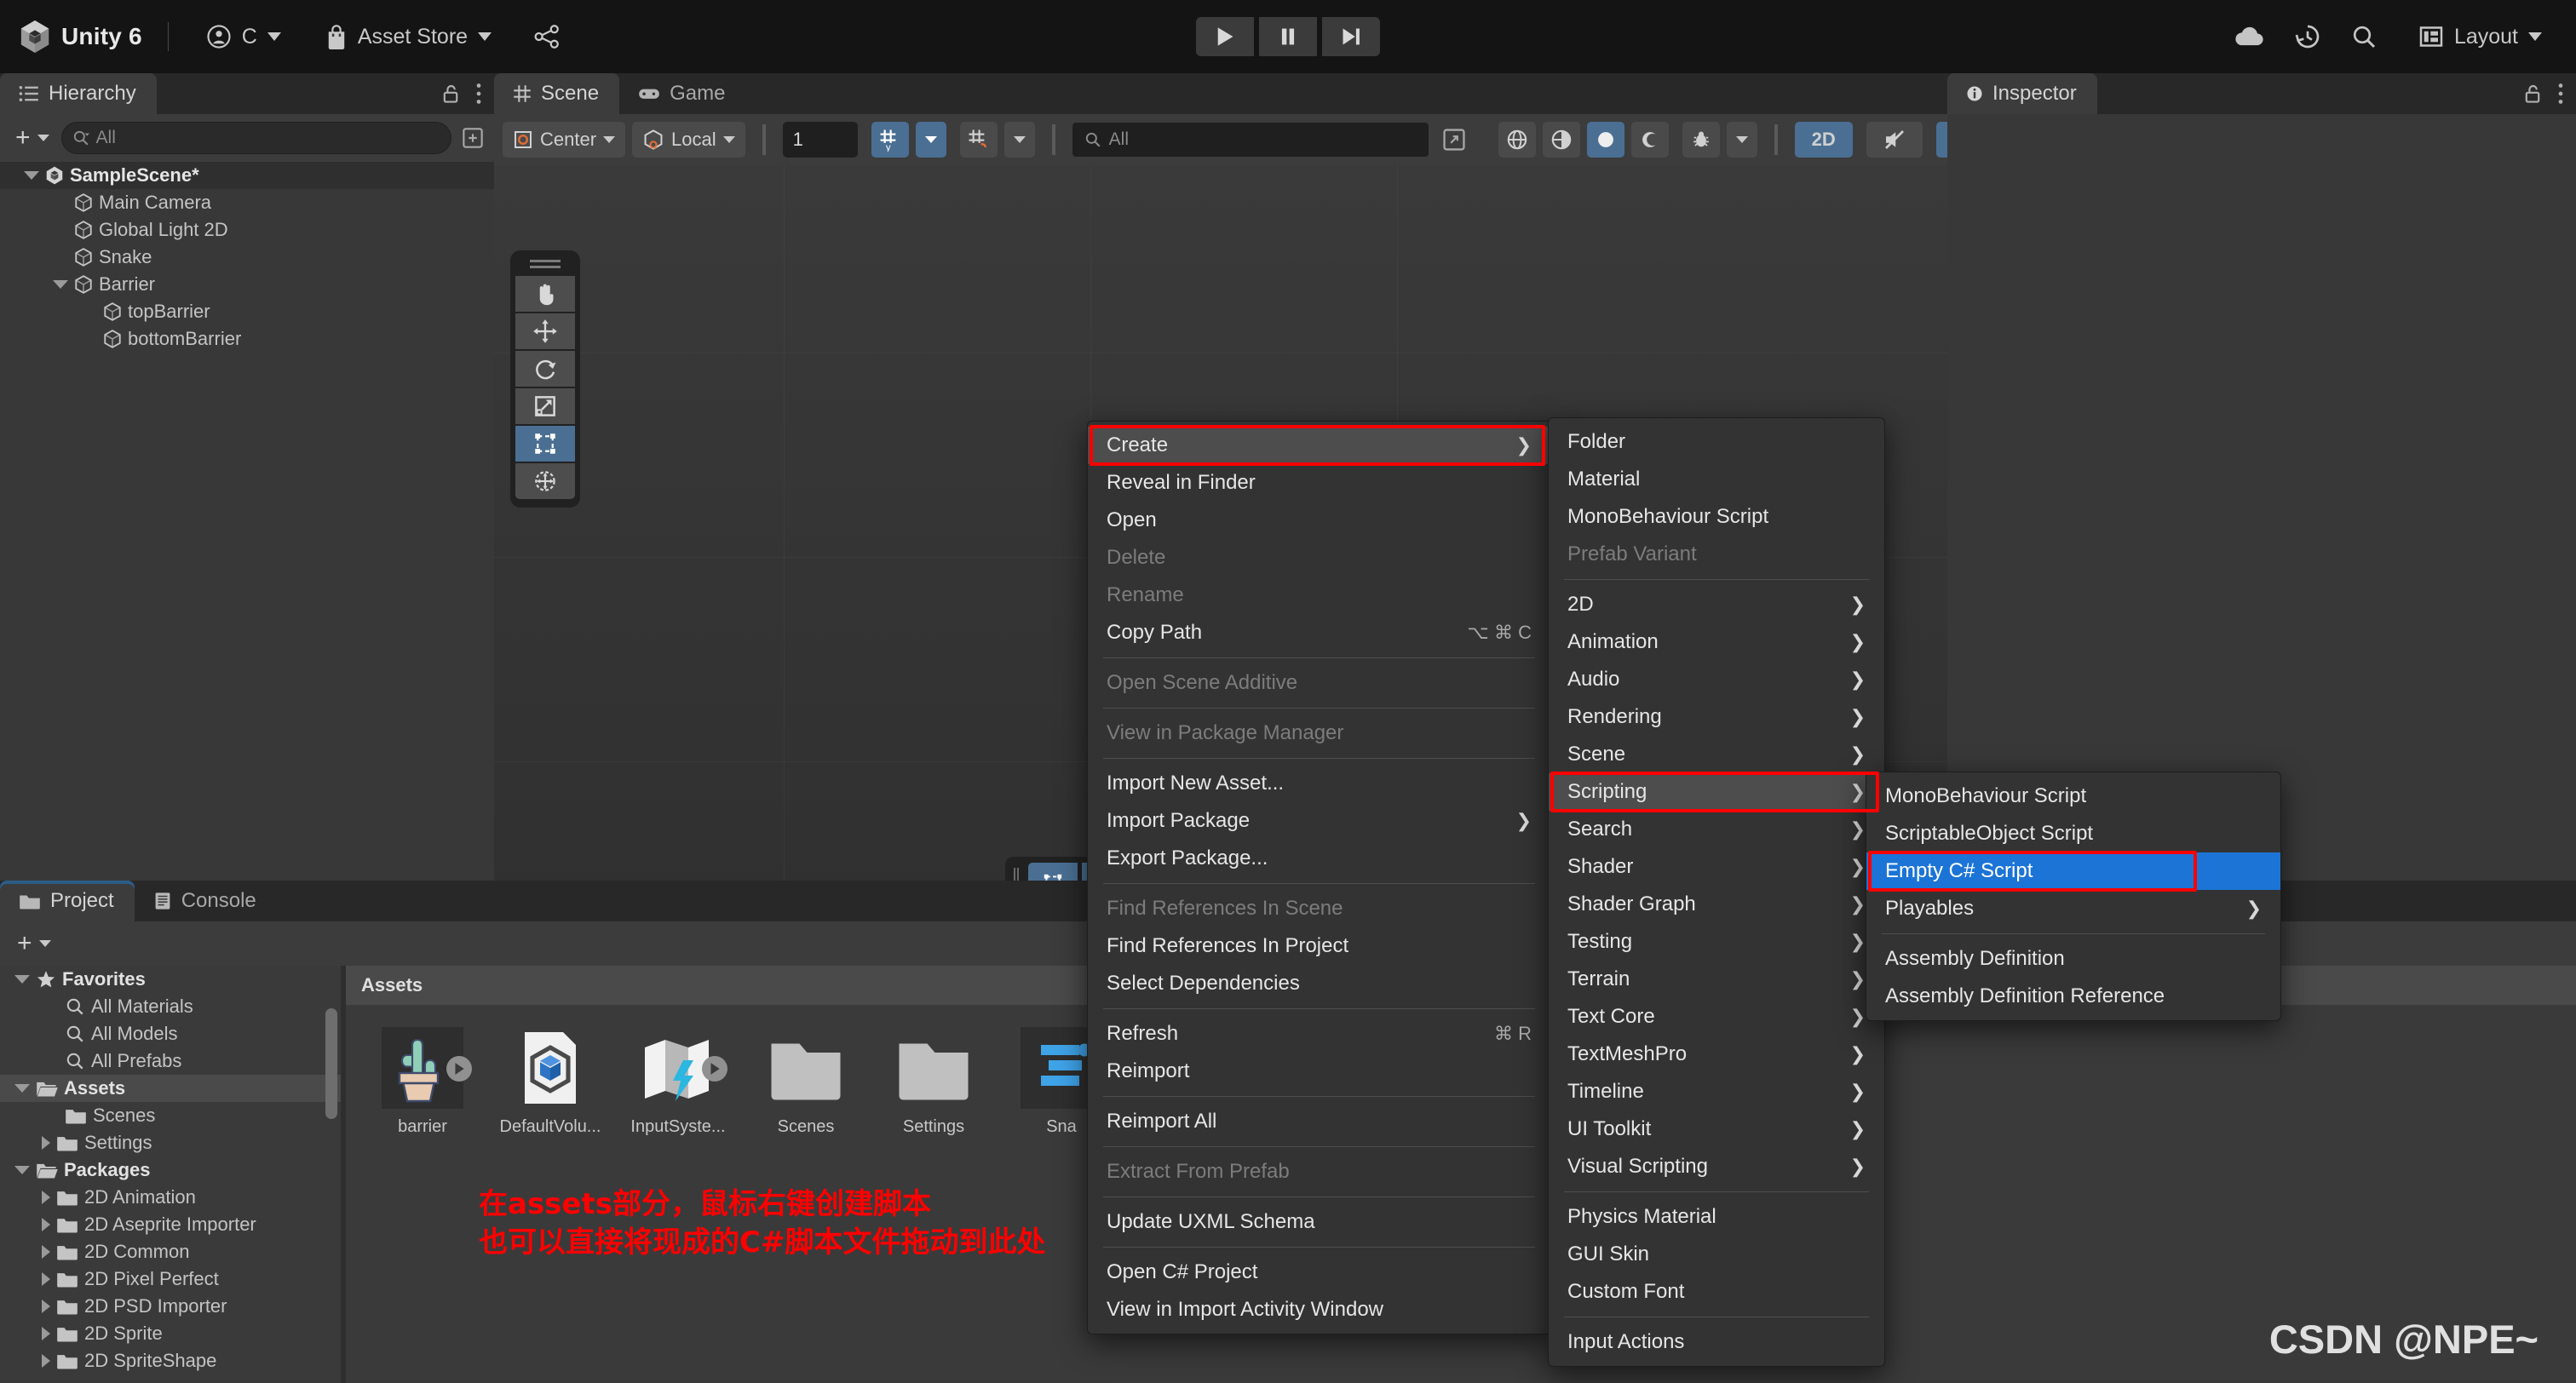  What do you see at coordinates (2073, 908) in the screenshot?
I see `menu-item-playables: Playables ❯` at bounding box center [2073, 908].